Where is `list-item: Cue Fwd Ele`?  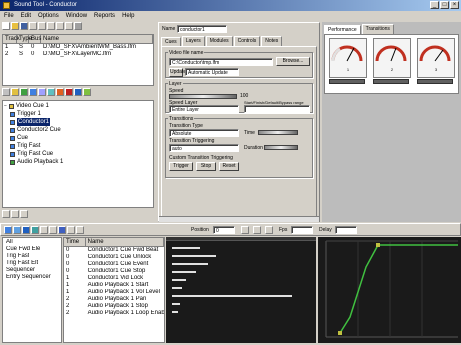
list-item: Cue Fwd Ele is located at coordinates (32, 249).